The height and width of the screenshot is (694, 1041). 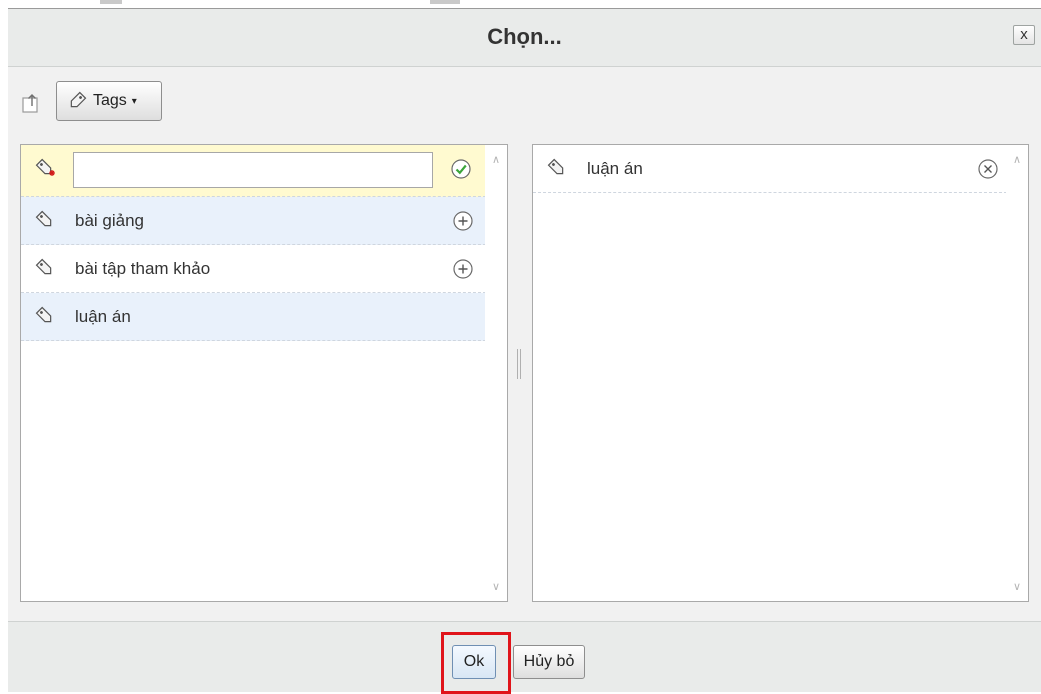 I want to click on new-tag-input, so click(x=253, y=170).